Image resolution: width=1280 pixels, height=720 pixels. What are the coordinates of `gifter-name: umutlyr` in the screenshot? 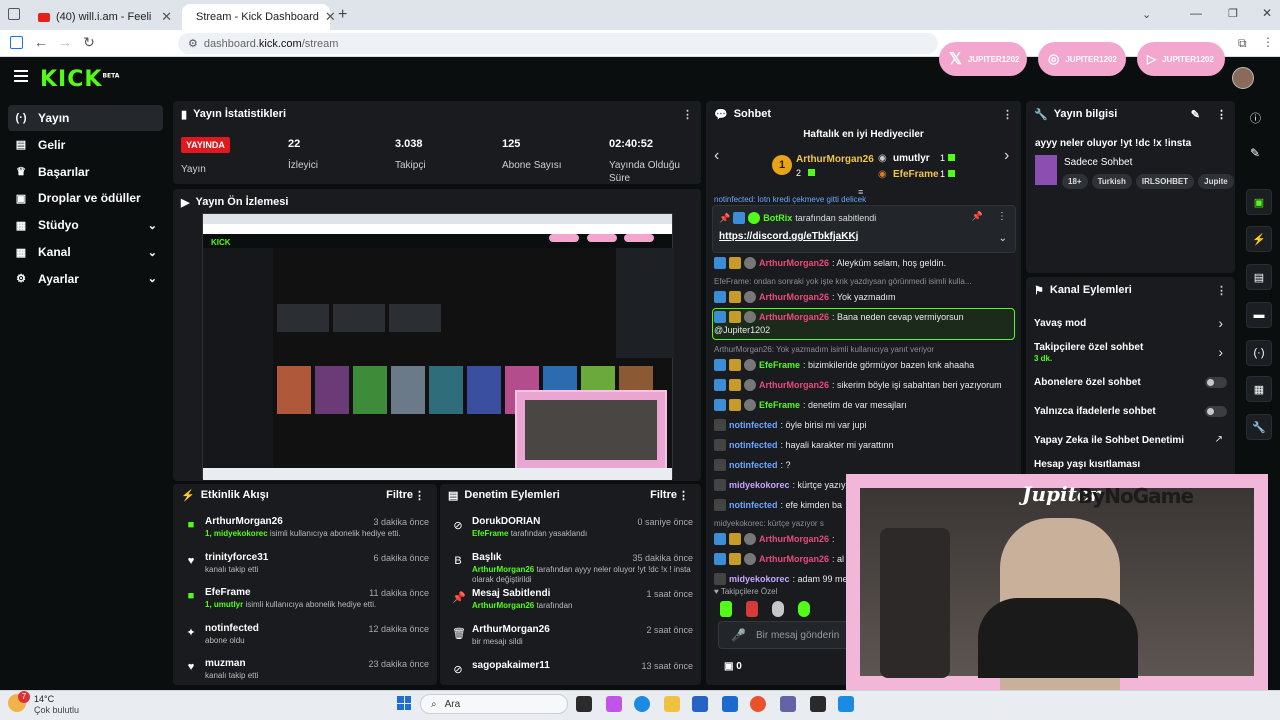 It's located at (911, 158).